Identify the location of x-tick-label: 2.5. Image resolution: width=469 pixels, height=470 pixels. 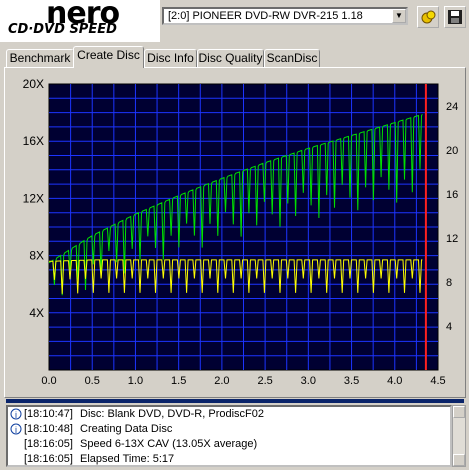
(264, 381).